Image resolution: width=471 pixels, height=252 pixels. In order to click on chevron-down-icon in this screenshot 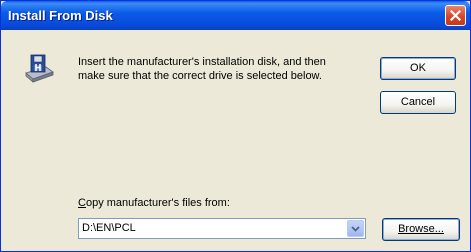, I will do `click(355, 228)`.